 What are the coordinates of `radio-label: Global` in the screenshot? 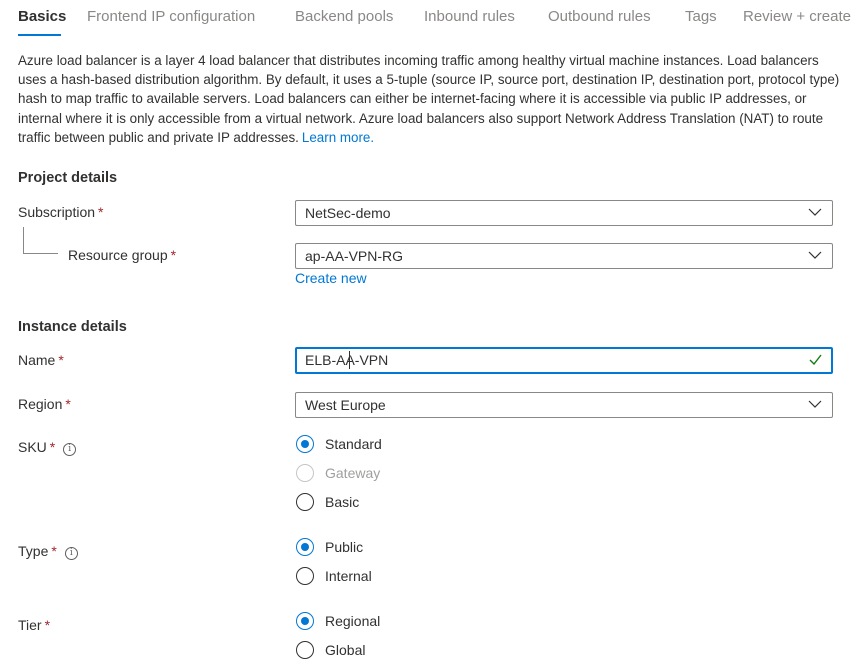 It's located at (345, 650).